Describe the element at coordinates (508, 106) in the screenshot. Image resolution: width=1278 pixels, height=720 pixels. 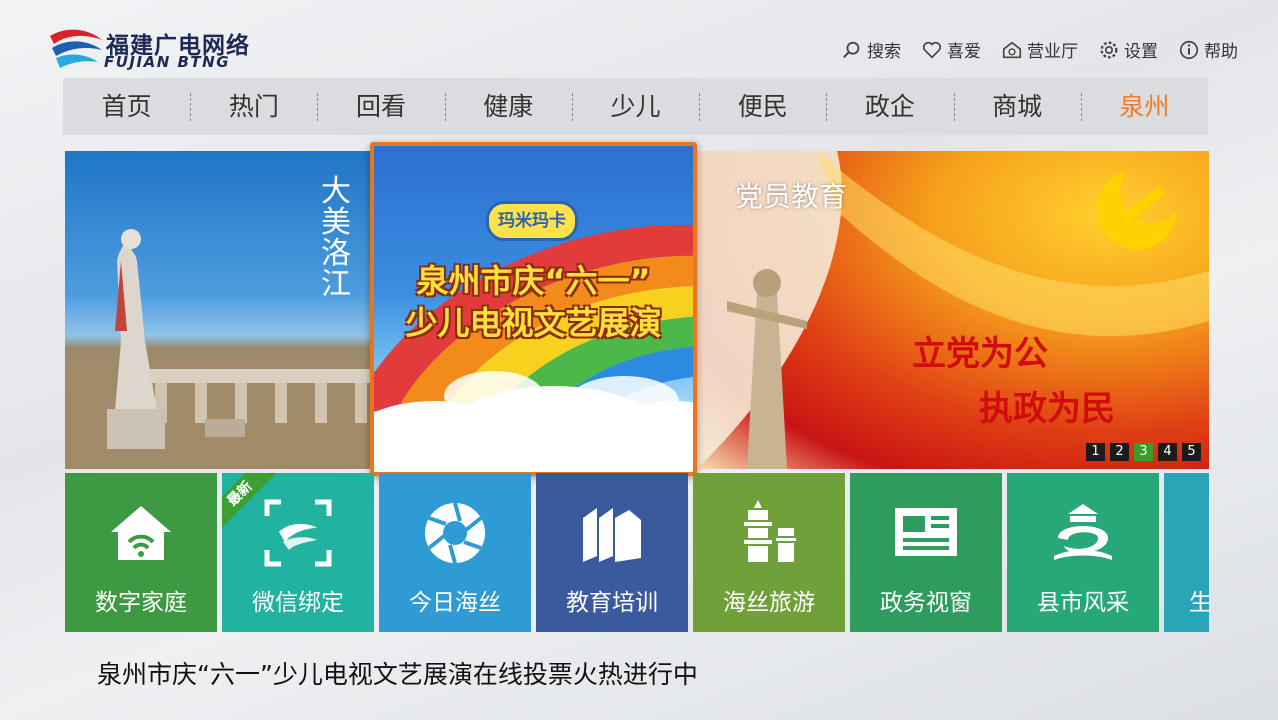
I see `nav-health: 健康` at that location.